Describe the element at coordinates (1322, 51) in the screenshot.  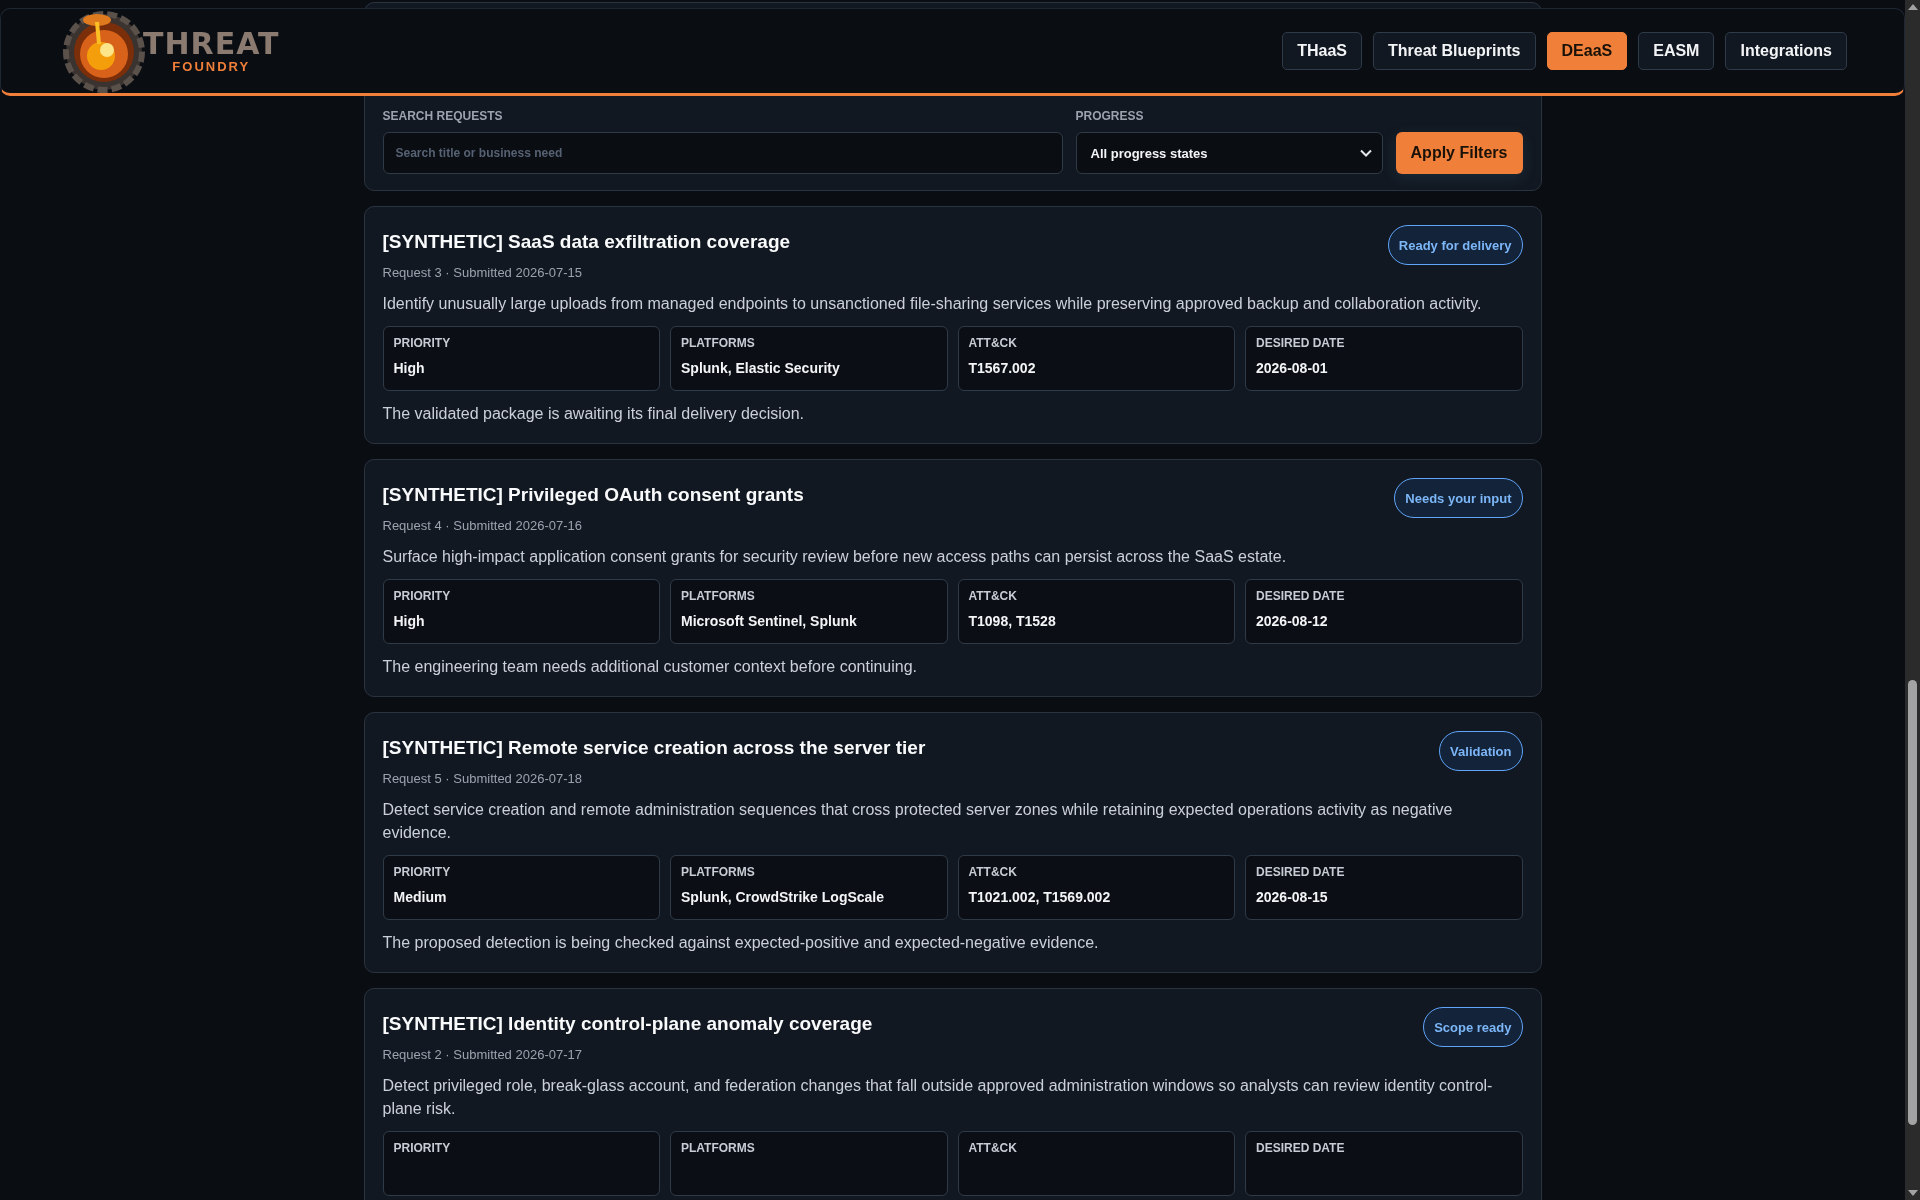
I see `nav-tab: THaaS` at that location.